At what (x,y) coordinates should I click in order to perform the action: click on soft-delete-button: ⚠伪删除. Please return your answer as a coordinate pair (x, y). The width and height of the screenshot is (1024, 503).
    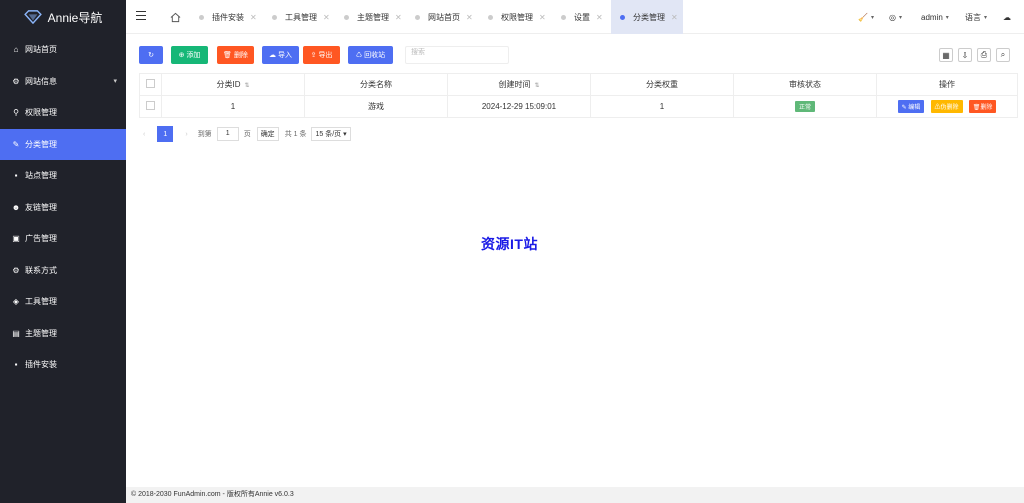
    Looking at the image, I should click on (946, 106).